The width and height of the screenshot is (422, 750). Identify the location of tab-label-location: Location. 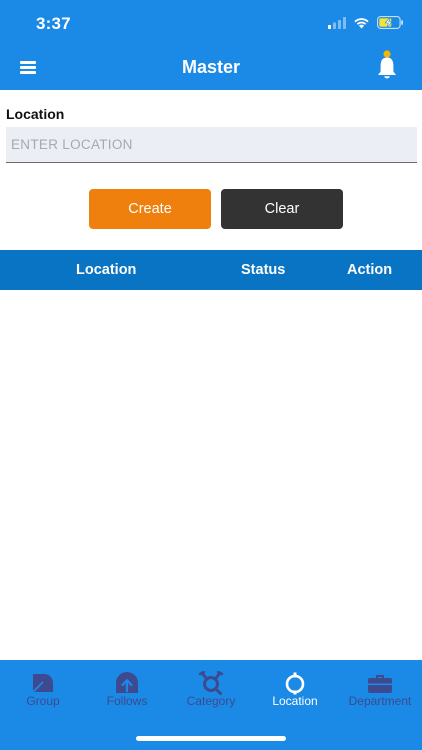
(295, 701).